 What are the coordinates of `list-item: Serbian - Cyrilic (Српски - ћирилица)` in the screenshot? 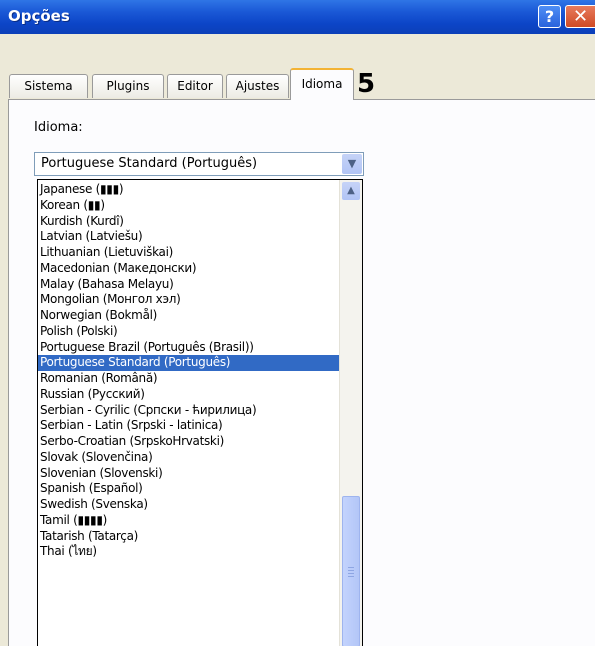 It's located at (189, 411).